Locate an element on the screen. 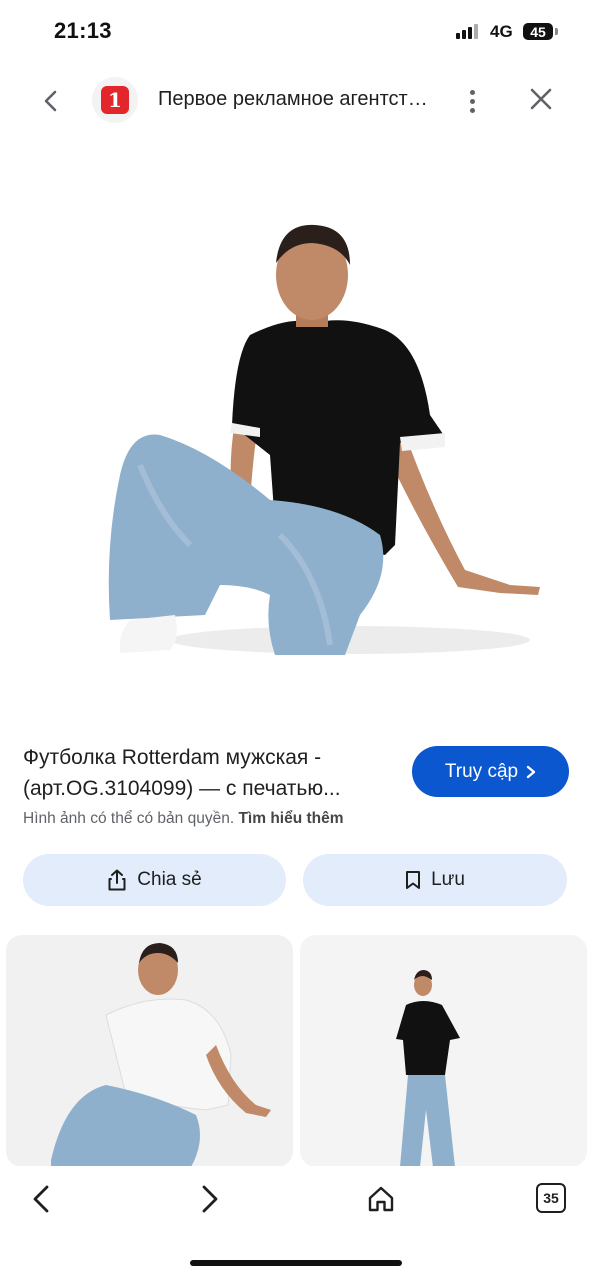  learn-more-link: Tìm hiểu thêm is located at coordinates (290, 818).